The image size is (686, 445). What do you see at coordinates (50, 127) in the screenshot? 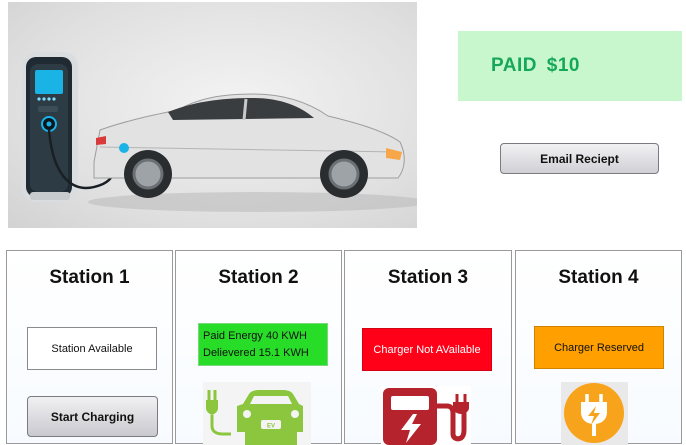
I see `charging-station-pillar` at bounding box center [50, 127].